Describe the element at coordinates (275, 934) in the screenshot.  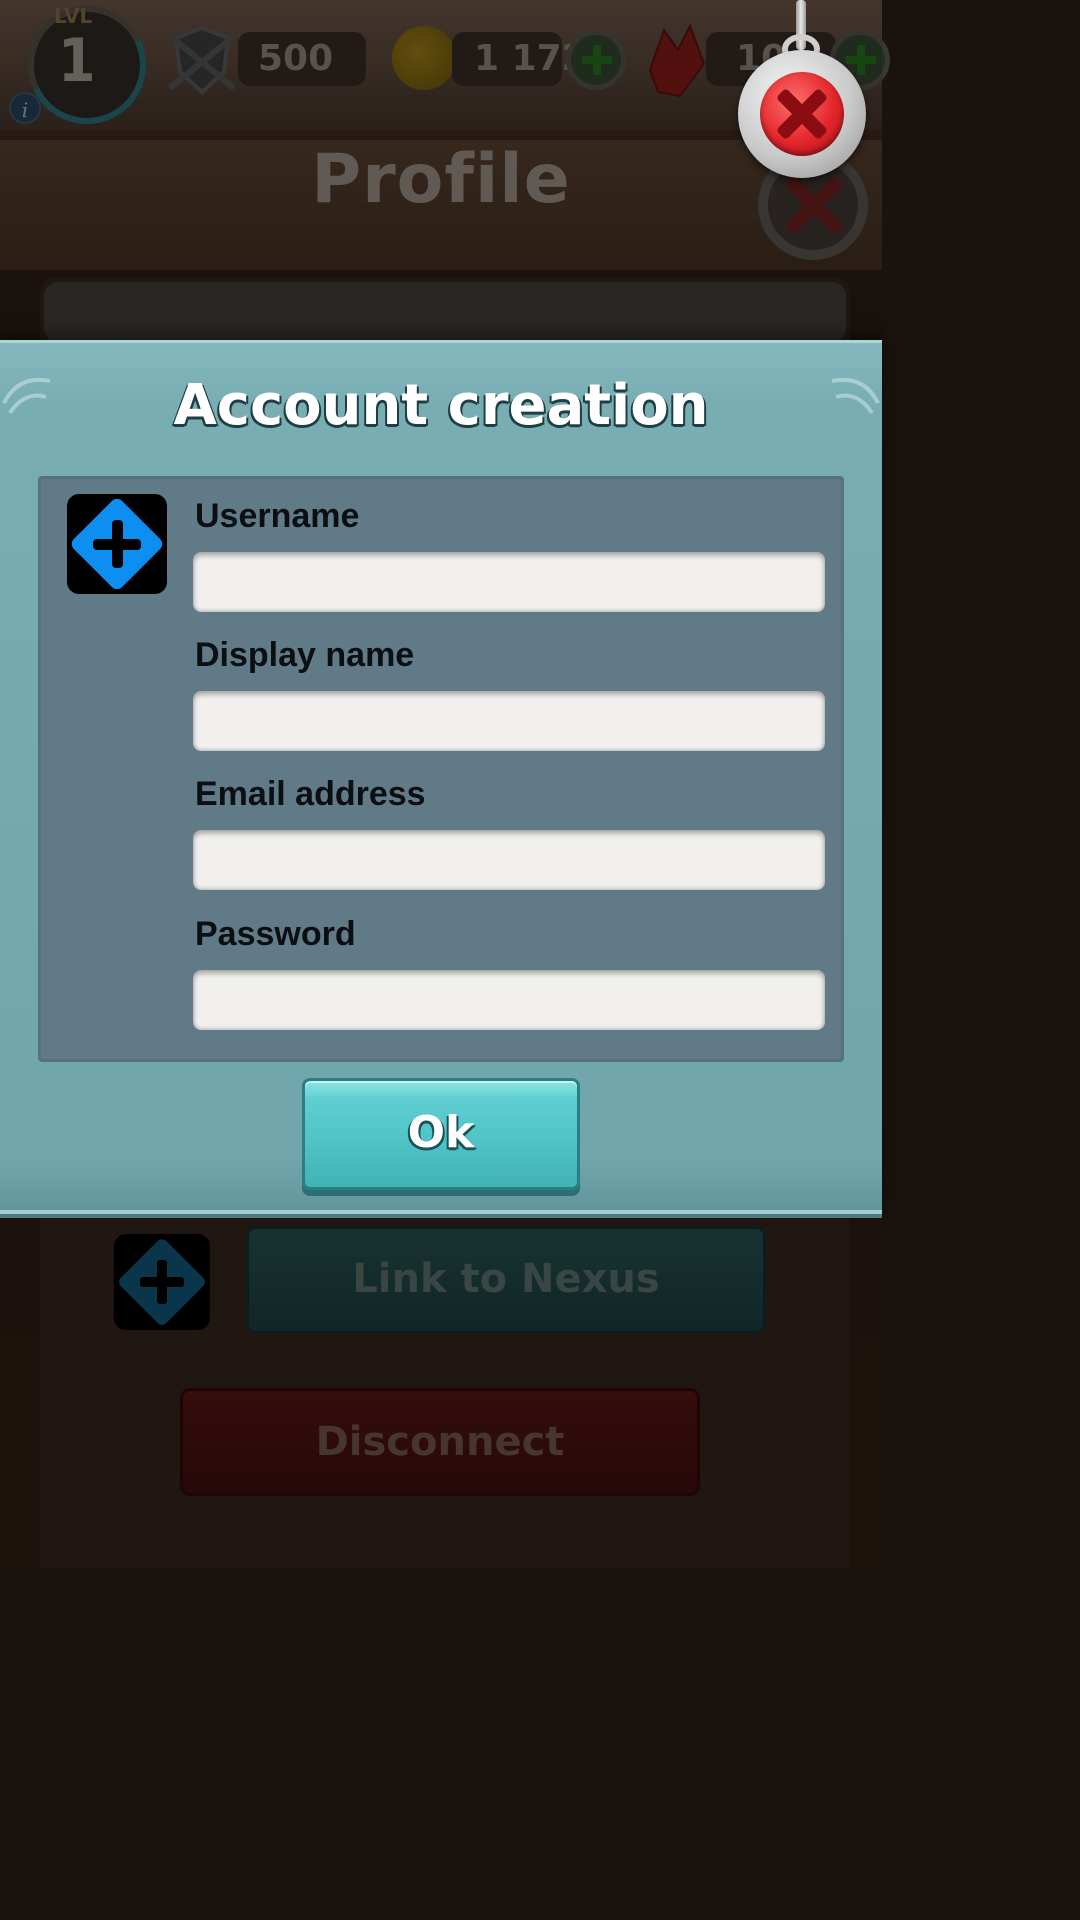
I see `password-label: Password` at that location.